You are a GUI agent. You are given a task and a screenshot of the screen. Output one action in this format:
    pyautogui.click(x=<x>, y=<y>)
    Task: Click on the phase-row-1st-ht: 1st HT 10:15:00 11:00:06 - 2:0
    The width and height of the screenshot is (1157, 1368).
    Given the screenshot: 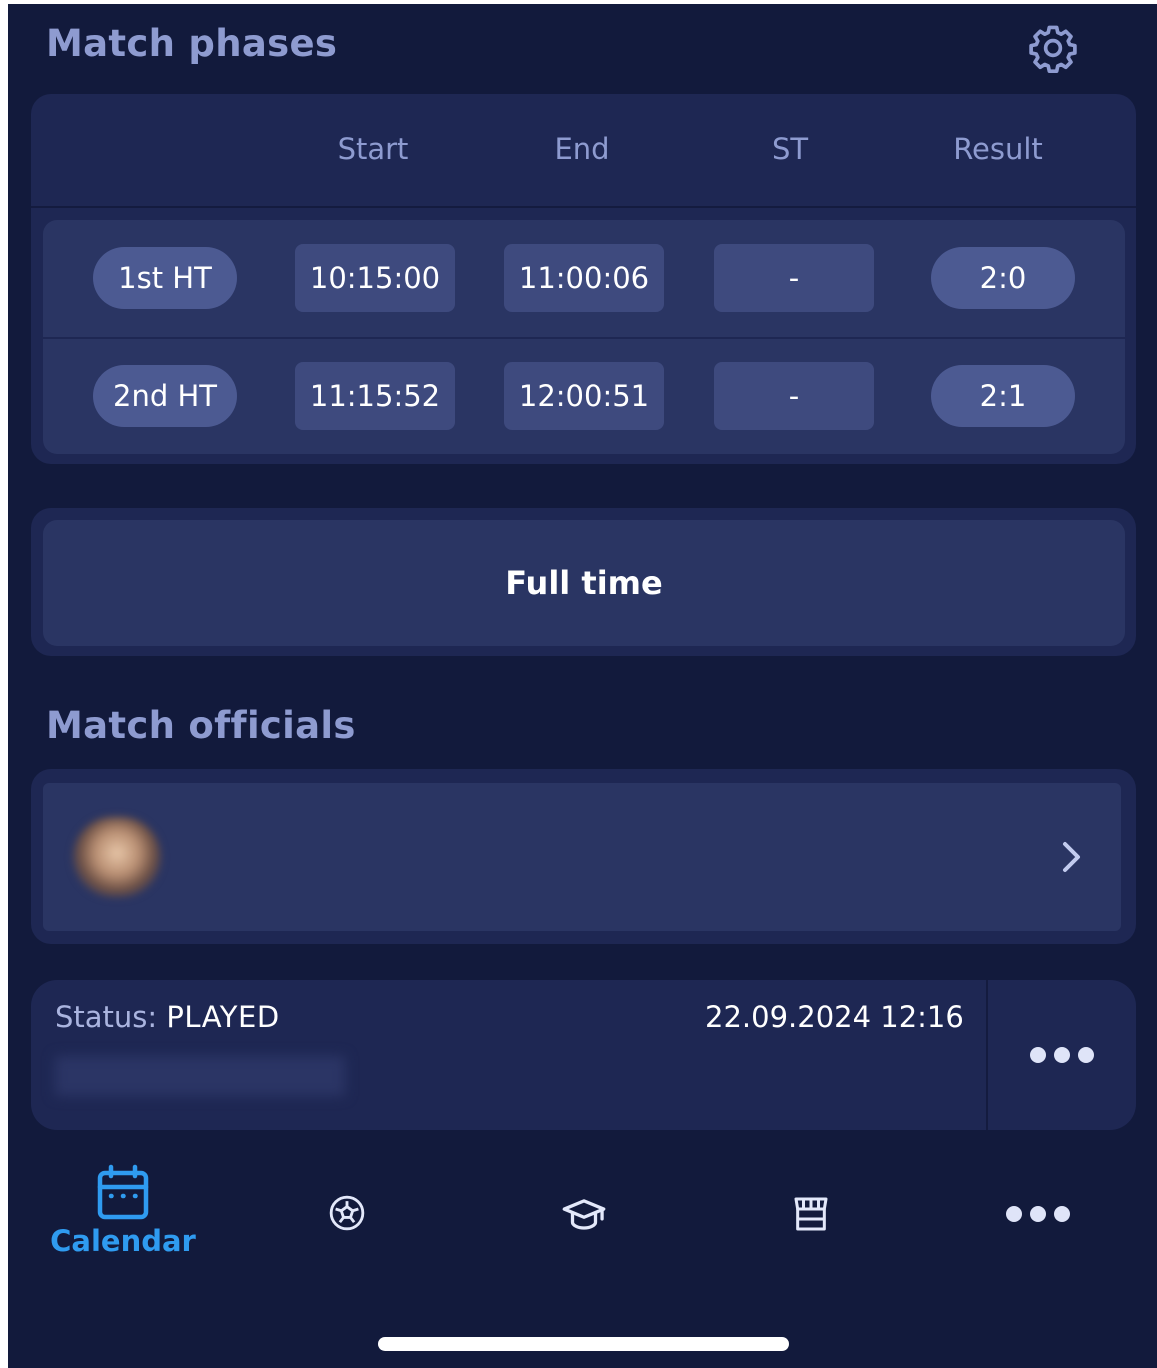 What is the action you would take?
    pyautogui.click(x=584, y=278)
    